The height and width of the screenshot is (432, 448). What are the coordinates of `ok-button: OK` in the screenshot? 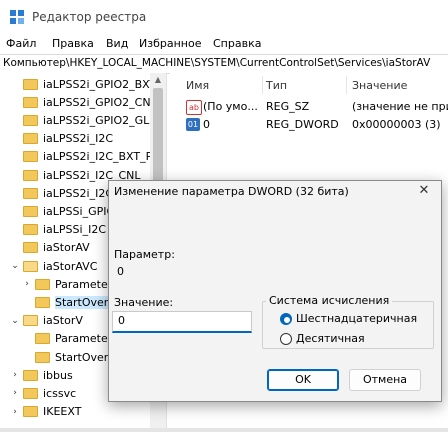 It's located at (303, 380).